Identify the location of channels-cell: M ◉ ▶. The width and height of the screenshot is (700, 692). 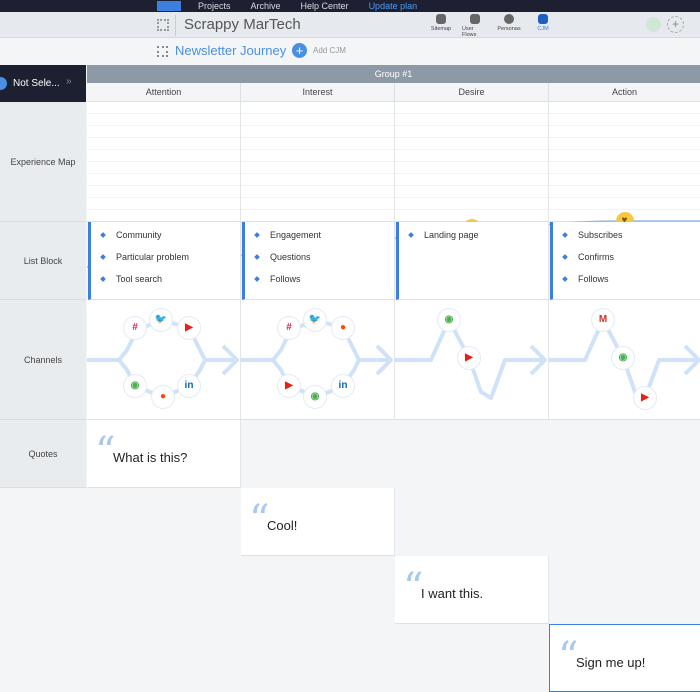
(624, 360).